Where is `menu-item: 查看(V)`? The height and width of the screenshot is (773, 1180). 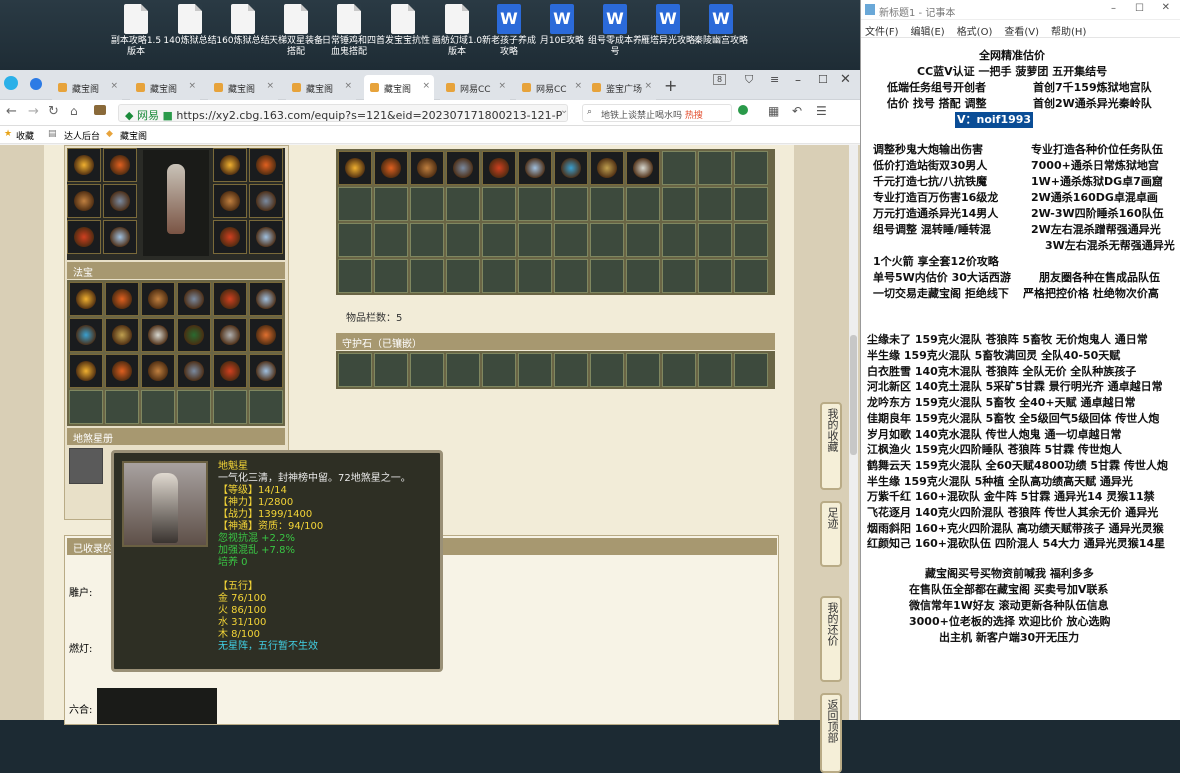 menu-item: 查看(V) is located at coordinates (1021, 32).